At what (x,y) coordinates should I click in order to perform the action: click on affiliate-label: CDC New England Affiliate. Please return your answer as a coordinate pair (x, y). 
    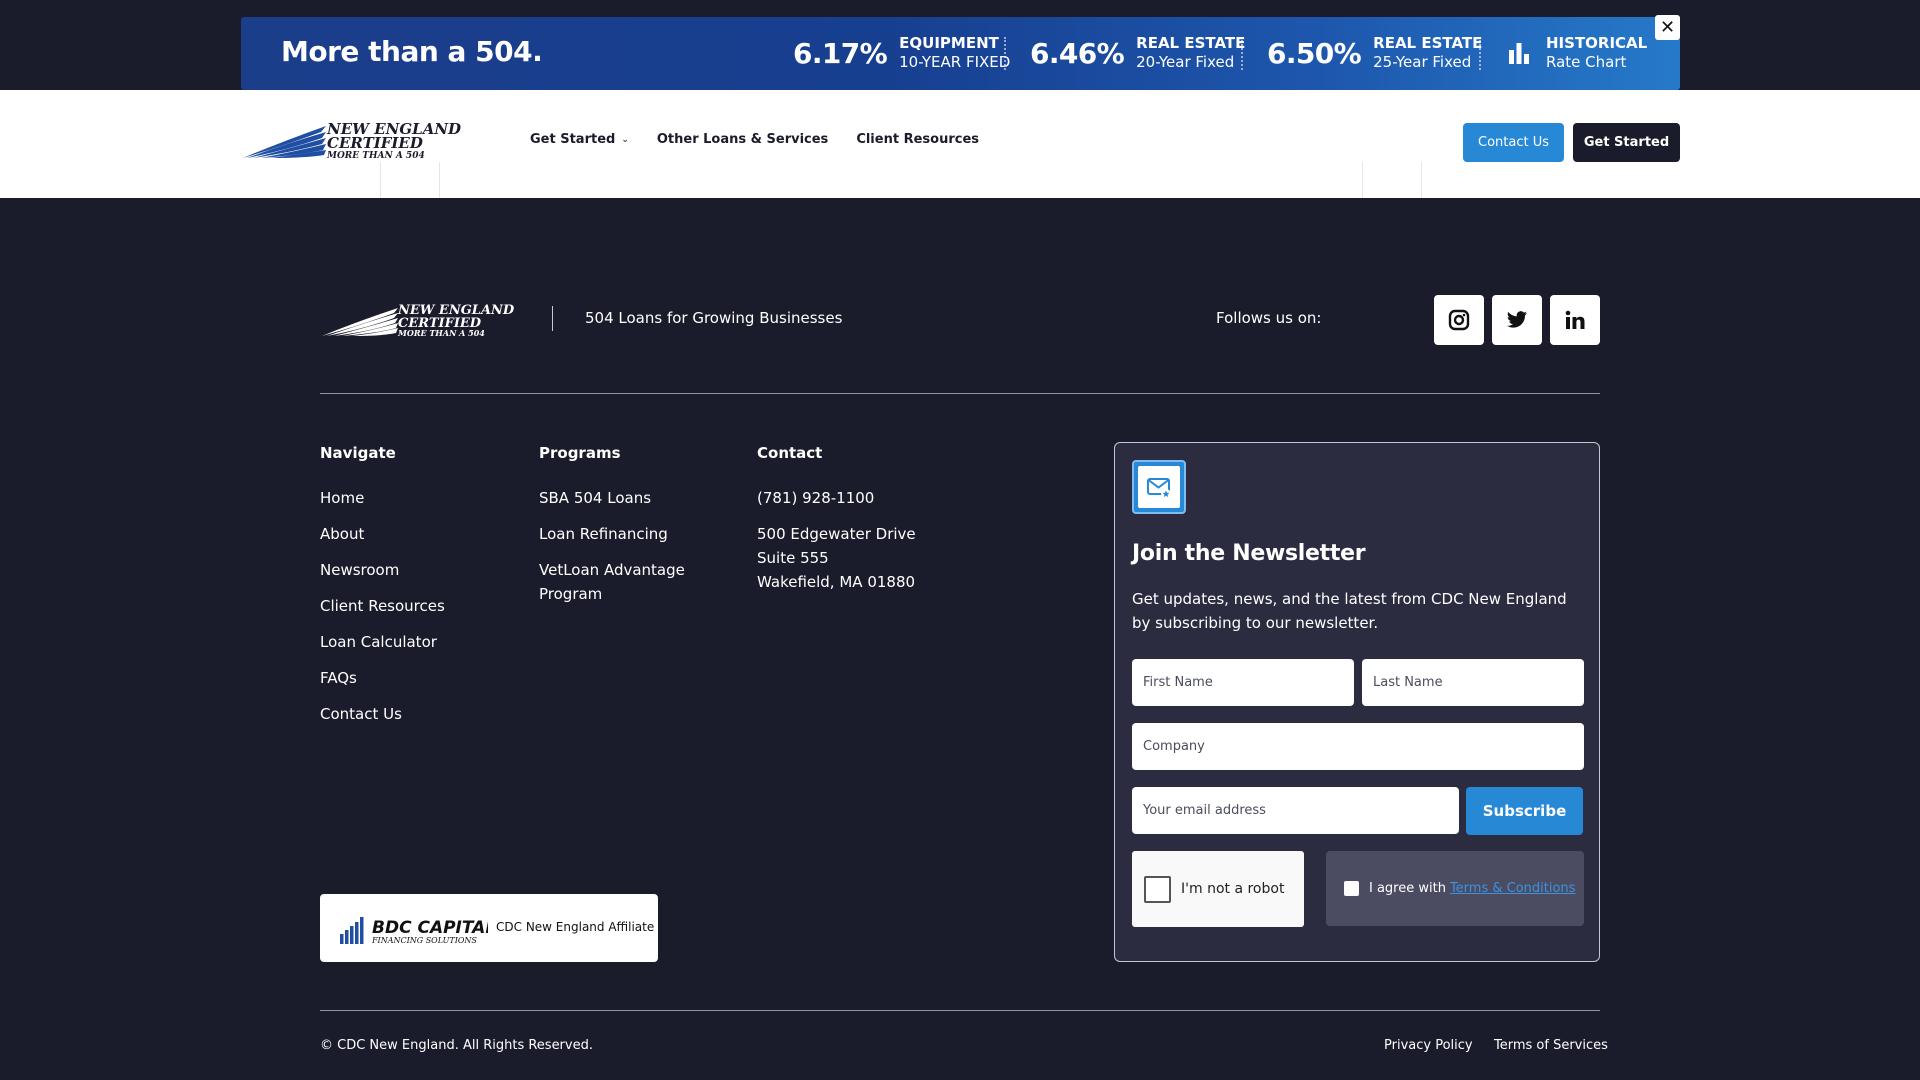
    Looking at the image, I should click on (575, 927).